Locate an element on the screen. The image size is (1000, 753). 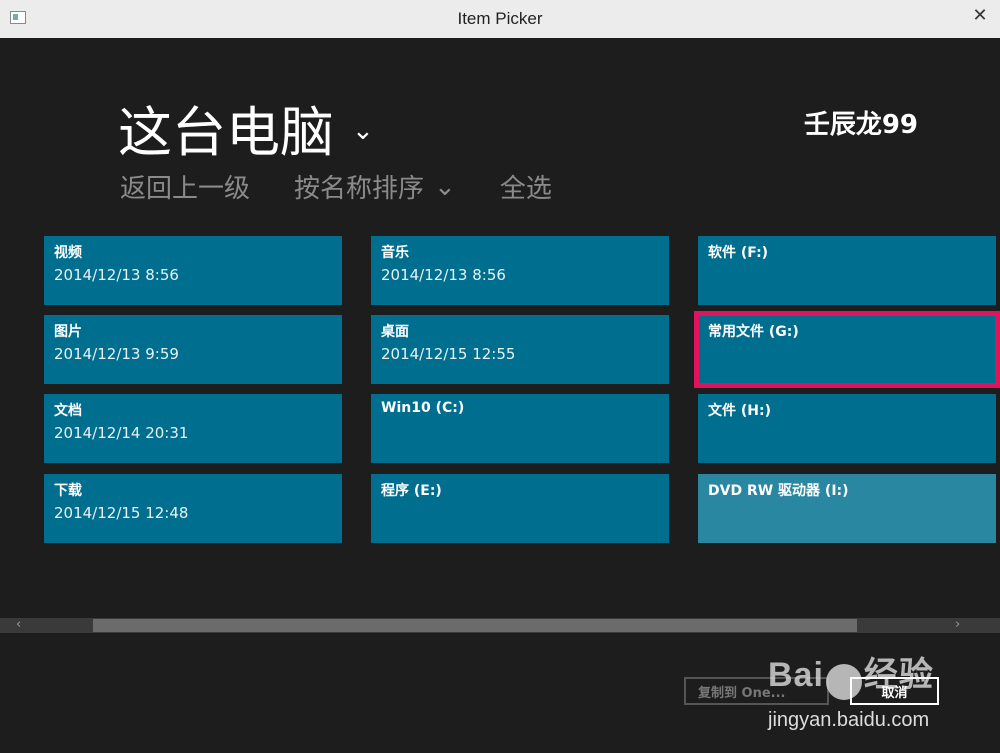
scrollbar-thumb is located at coordinates (475, 625).